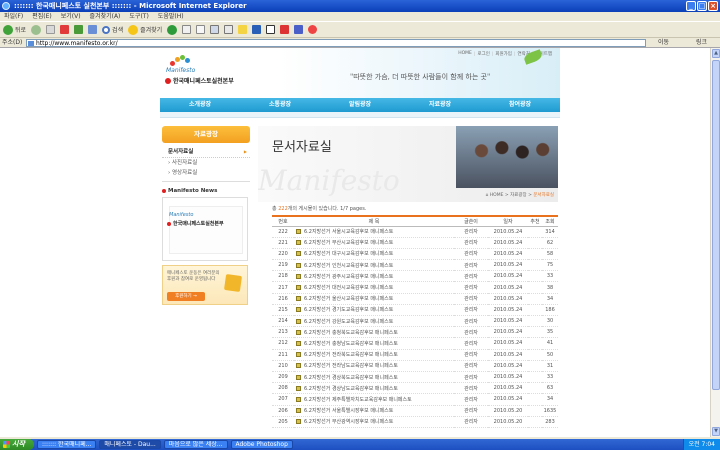 The width and height of the screenshot is (720, 450). Describe the element at coordinates (105, 16) in the screenshot. I see `menu-favorites: 즐겨찾기(A)` at that location.